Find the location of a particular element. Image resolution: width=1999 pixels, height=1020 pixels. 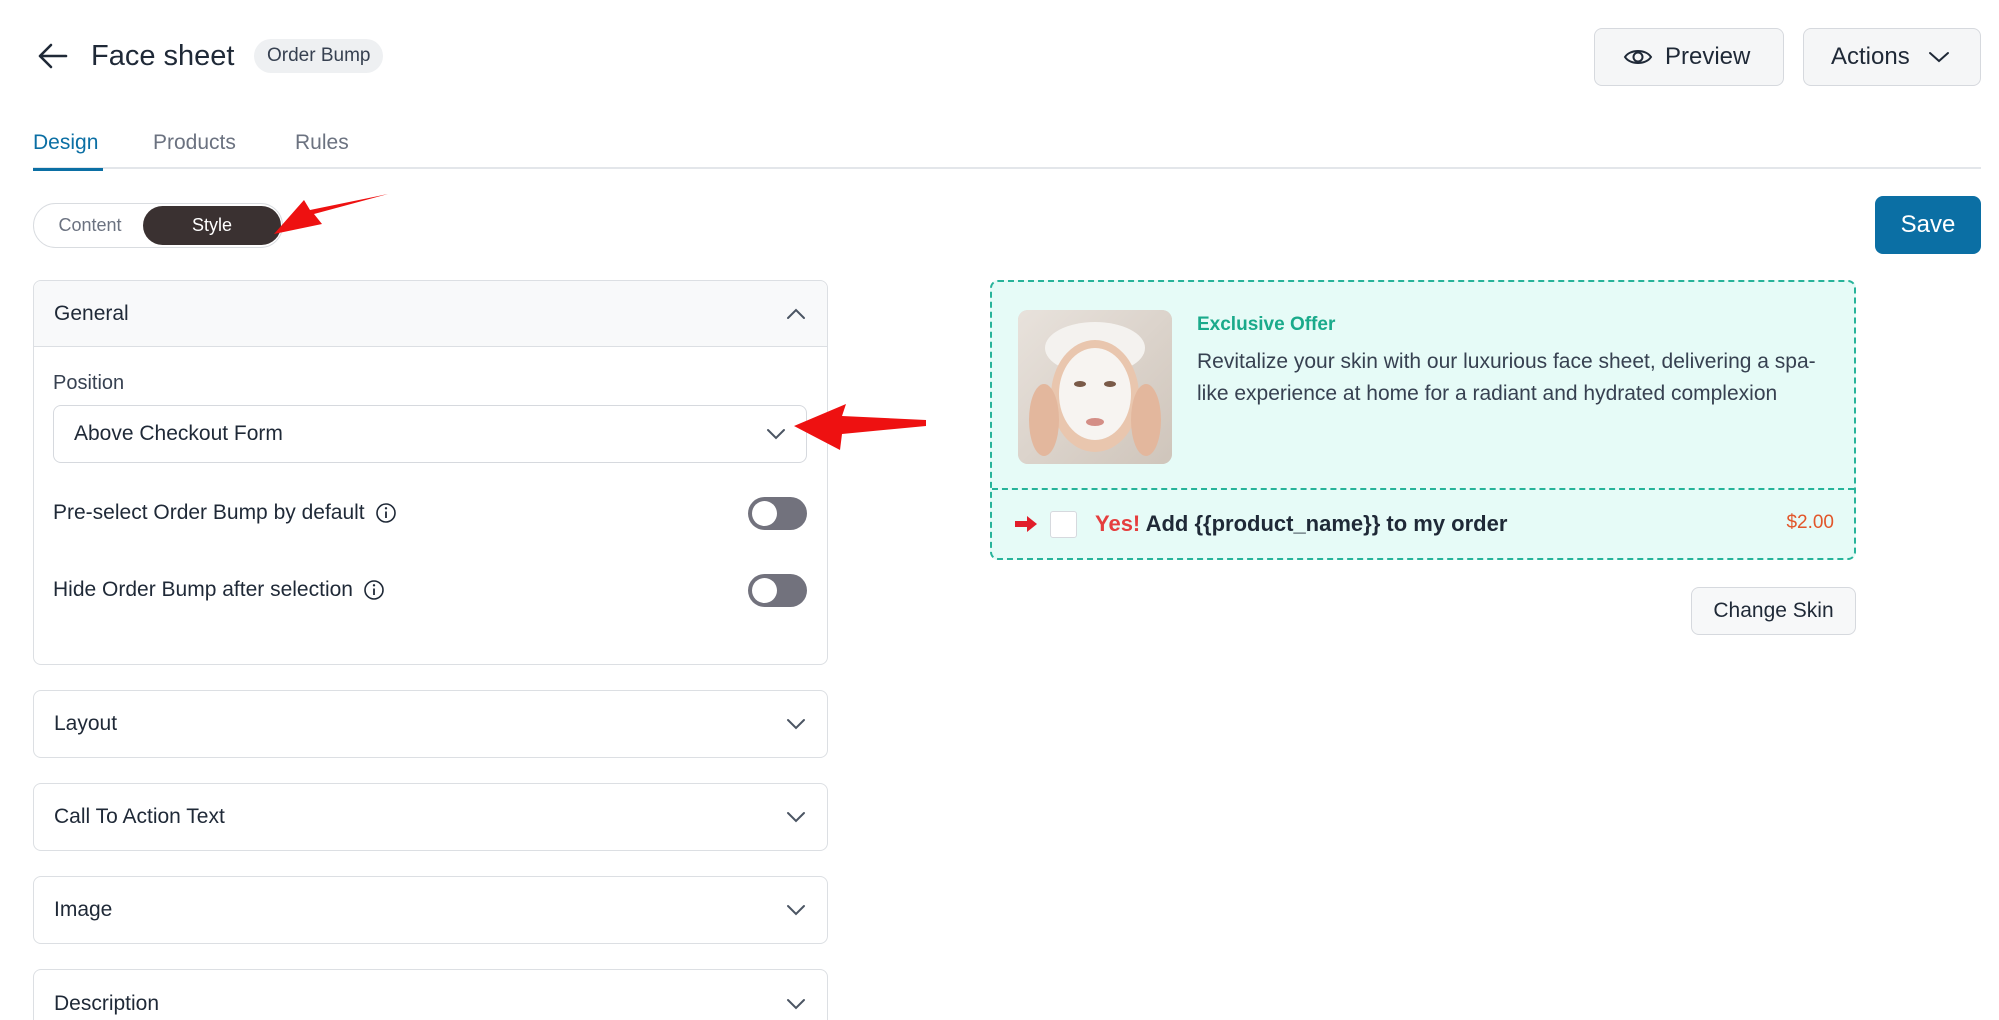

hide-label-wrap: Hide Order Bump after selection is located at coordinates (219, 590).